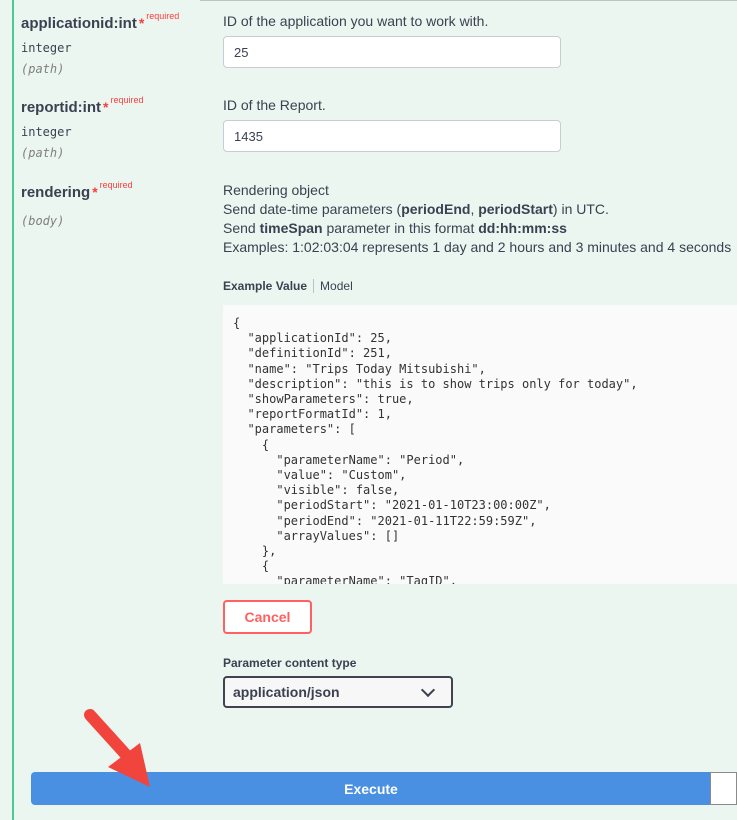 The width and height of the screenshot is (737, 820). I want to click on section-divider, so click(468, 0).